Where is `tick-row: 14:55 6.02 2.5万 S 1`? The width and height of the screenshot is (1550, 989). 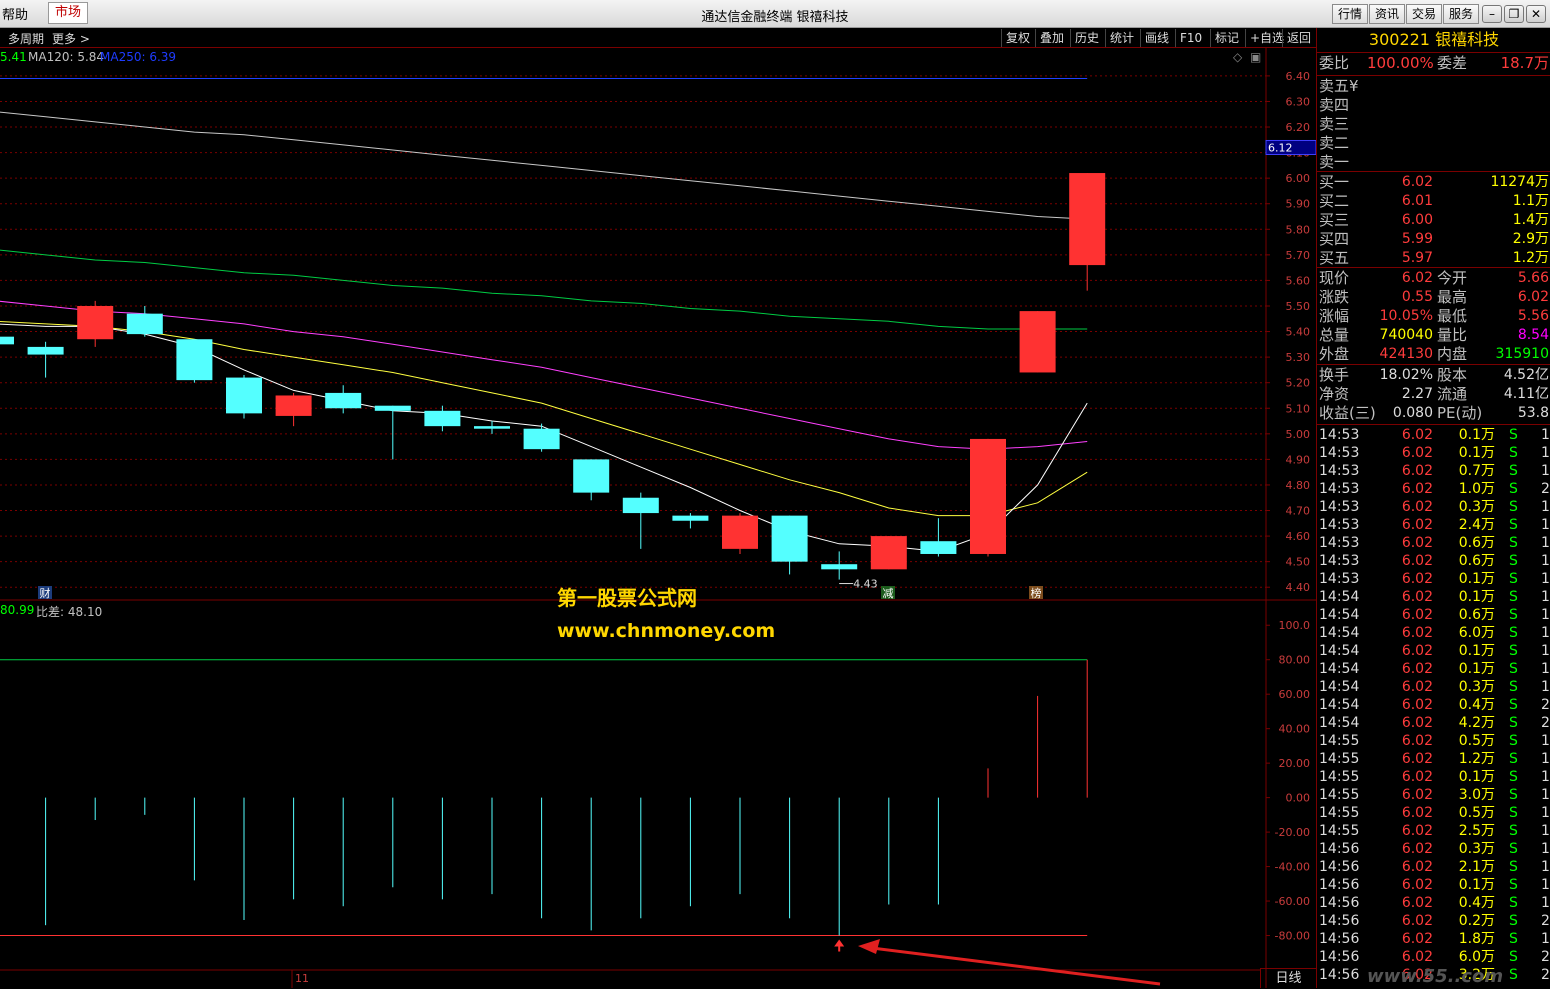
tick-row: 14:55 6.02 2.5万 S 1 is located at coordinates (1433, 831).